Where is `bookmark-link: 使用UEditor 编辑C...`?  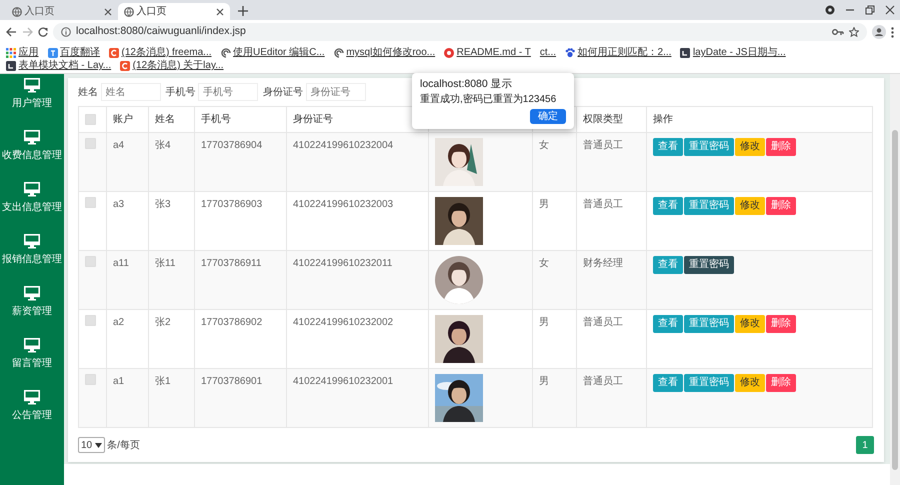
bookmark-link: 使用UEditor 编辑C... is located at coordinates (272, 52).